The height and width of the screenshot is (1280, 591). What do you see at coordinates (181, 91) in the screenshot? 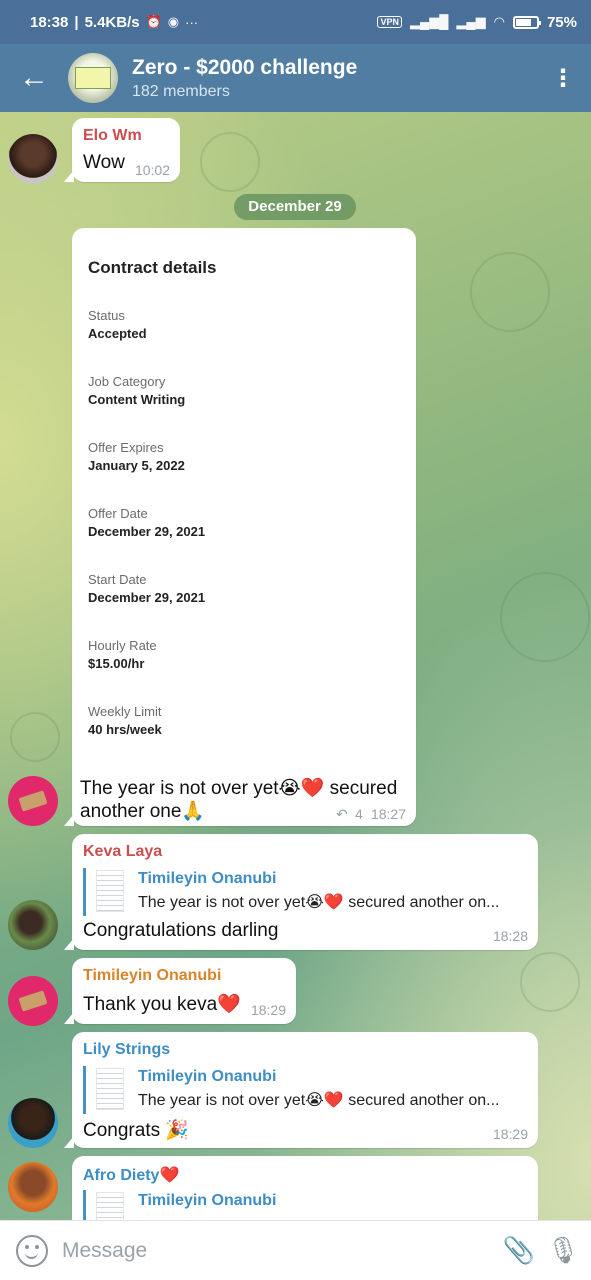
I see `member-count: 182 members` at bounding box center [181, 91].